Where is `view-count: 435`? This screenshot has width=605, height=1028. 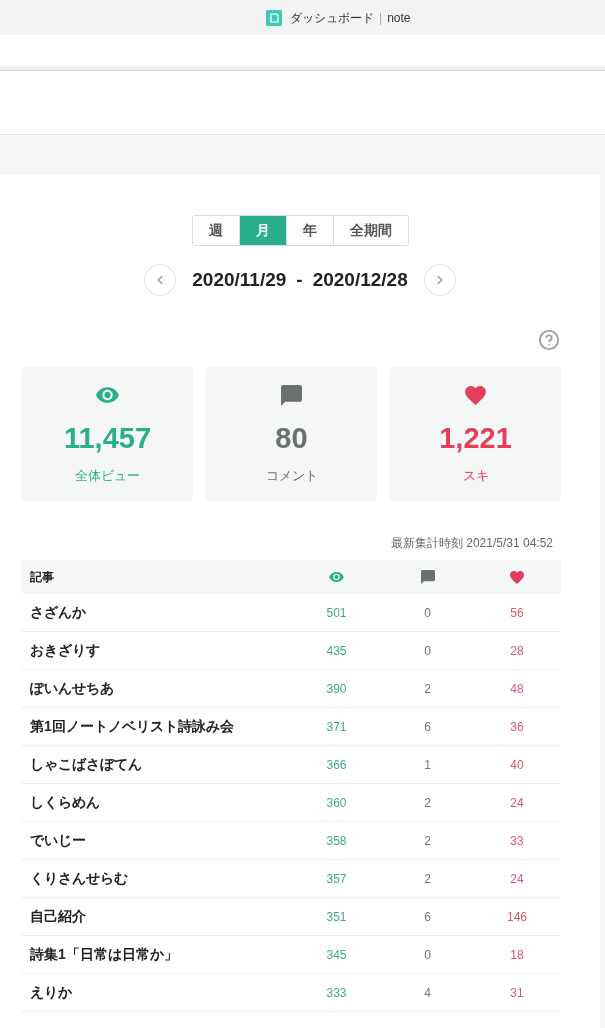
view-count: 435 is located at coordinates (336, 651).